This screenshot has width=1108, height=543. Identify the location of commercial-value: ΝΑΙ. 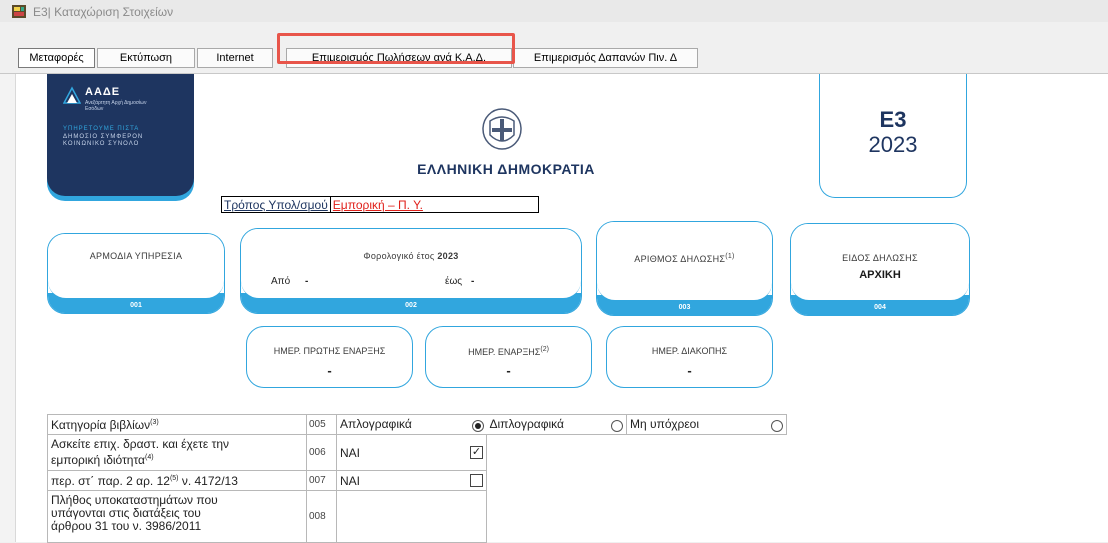
(350, 452).